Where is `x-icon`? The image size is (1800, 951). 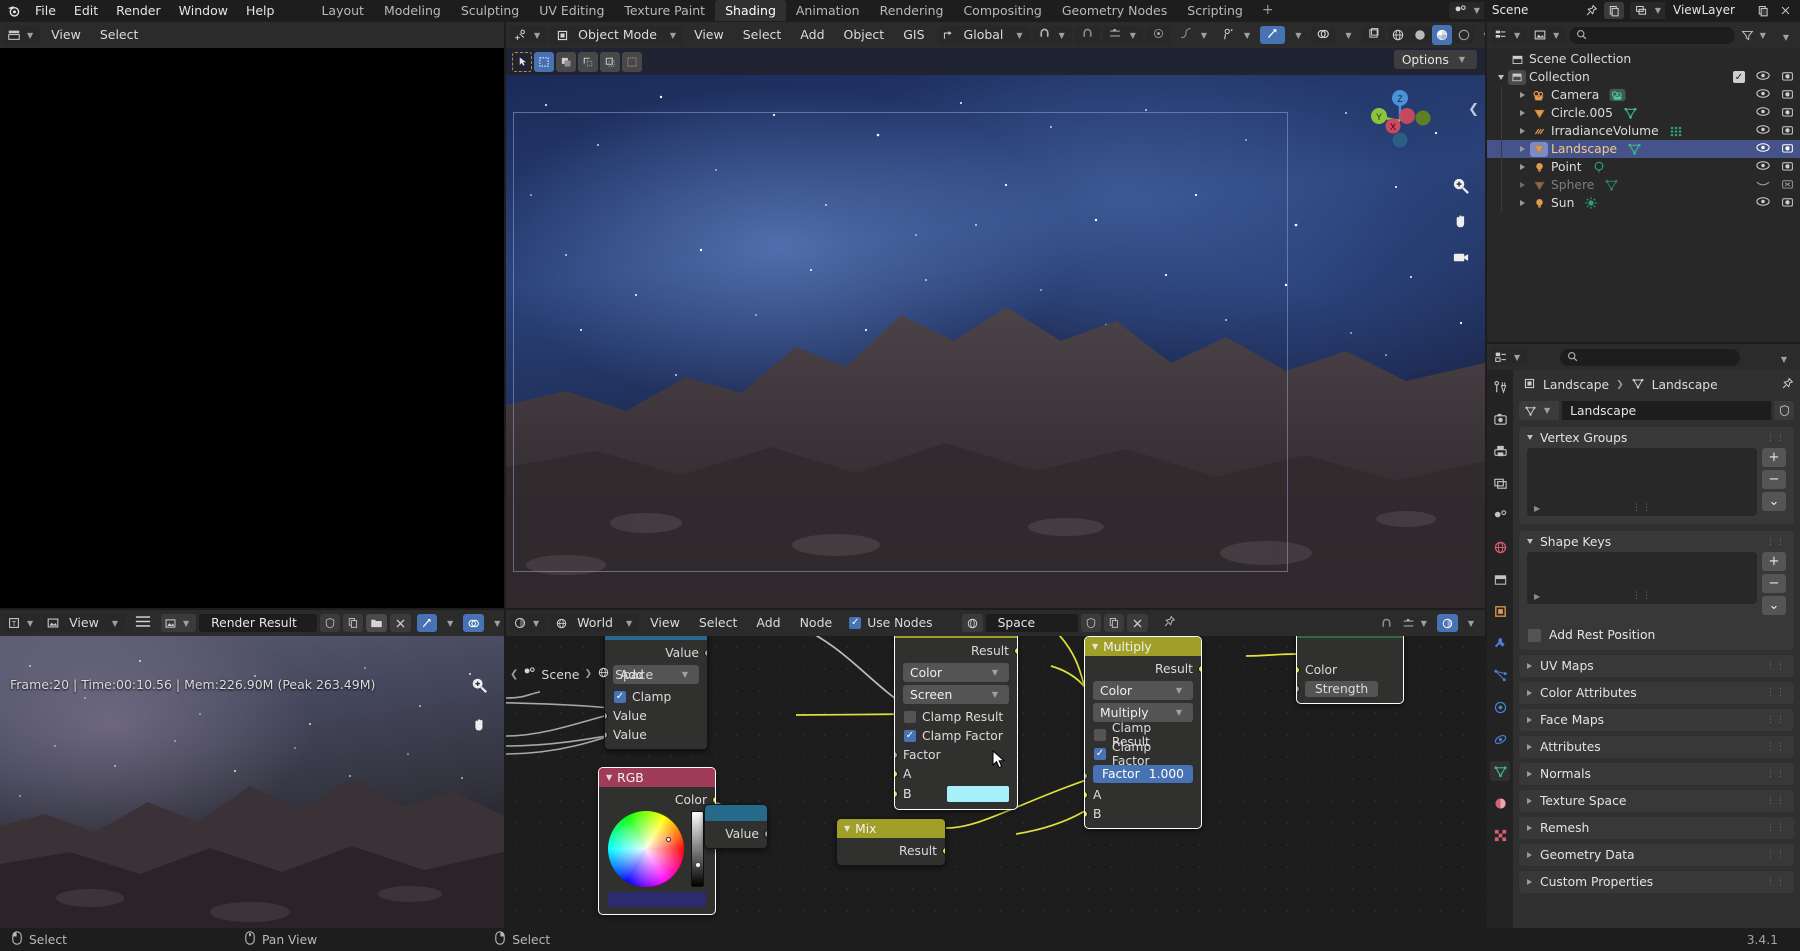
x-icon is located at coordinates (401, 623).